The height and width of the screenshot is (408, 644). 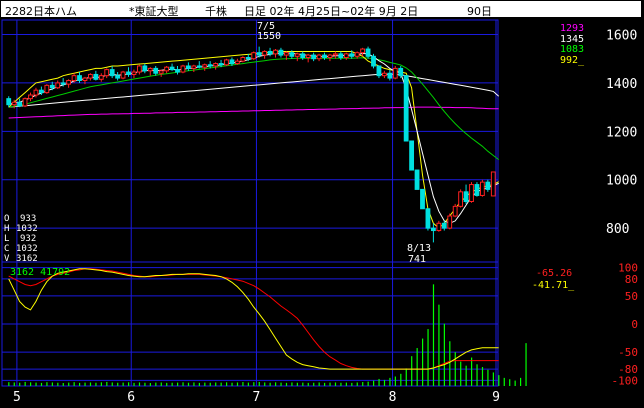 I want to click on stock-code-name: 2282日本ハム, so click(x=41, y=11).